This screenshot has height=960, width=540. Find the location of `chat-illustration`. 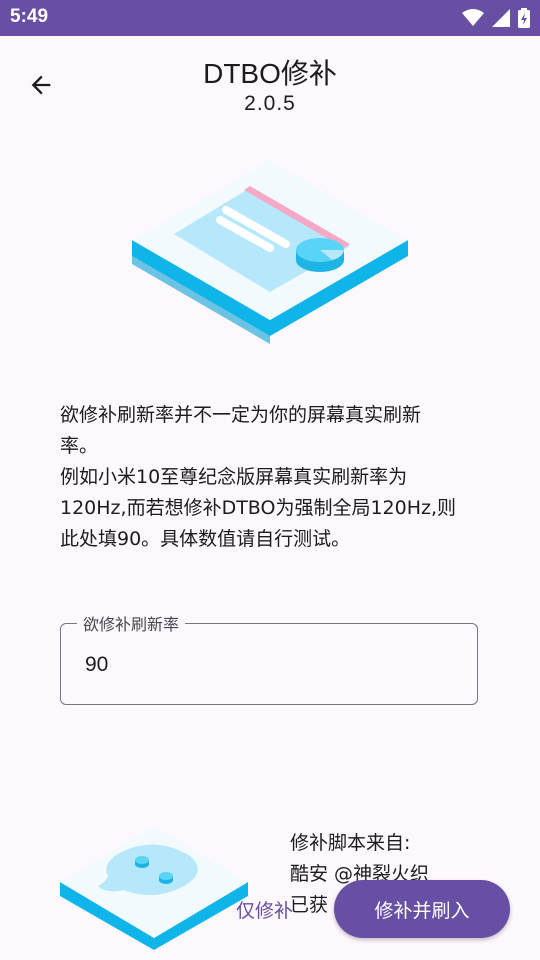

chat-illustration is located at coordinates (154, 888).